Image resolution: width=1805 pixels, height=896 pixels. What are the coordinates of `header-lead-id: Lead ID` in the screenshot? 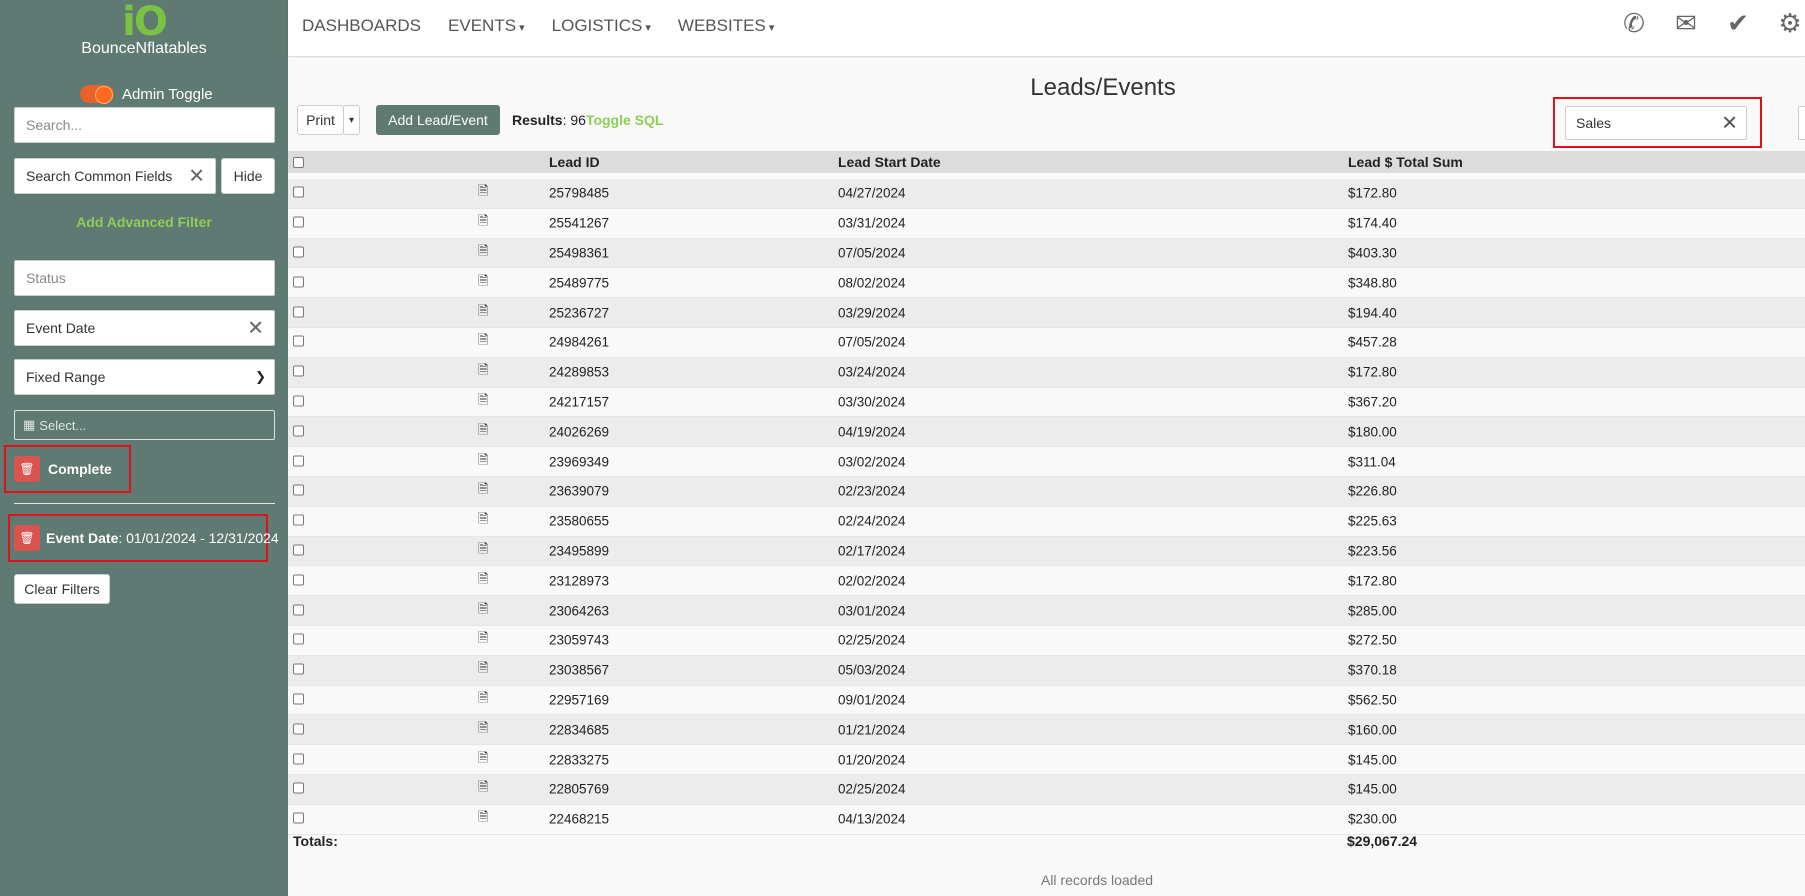 It's located at (574, 162).